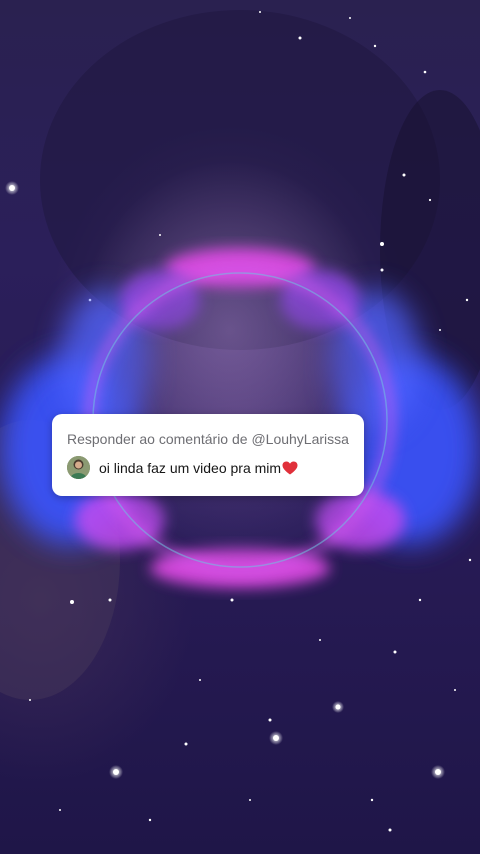 This screenshot has height=854, width=480. I want to click on comment-text: oi linda faz um video pra mim, so click(198, 468).